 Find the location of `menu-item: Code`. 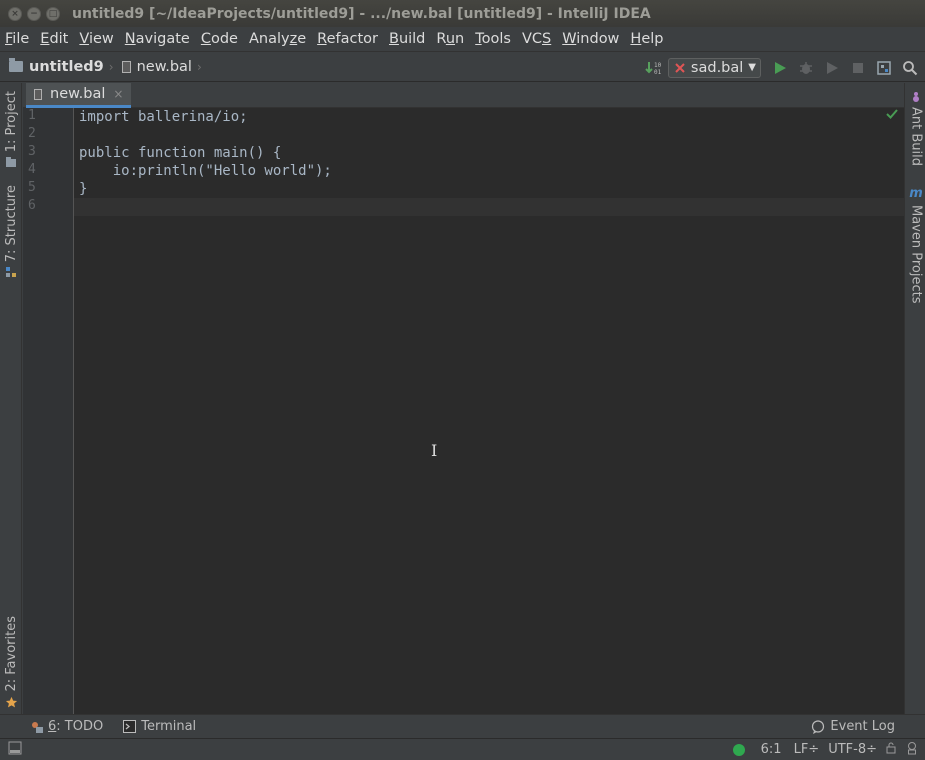

menu-item: Code is located at coordinates (219, 39).